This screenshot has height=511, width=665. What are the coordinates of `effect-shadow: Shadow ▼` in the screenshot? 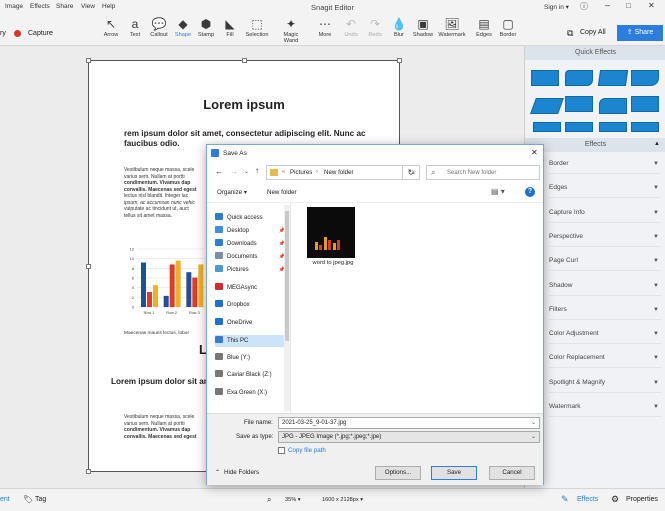 It's located at (605, 286).